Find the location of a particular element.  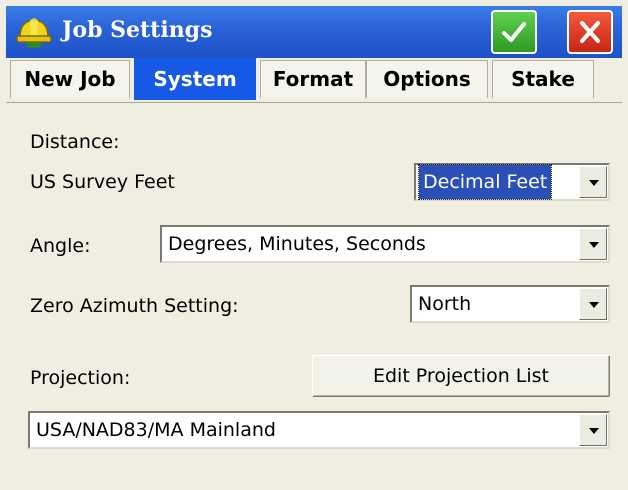

projection-label: Projection: is located at coordinates (80, 378).